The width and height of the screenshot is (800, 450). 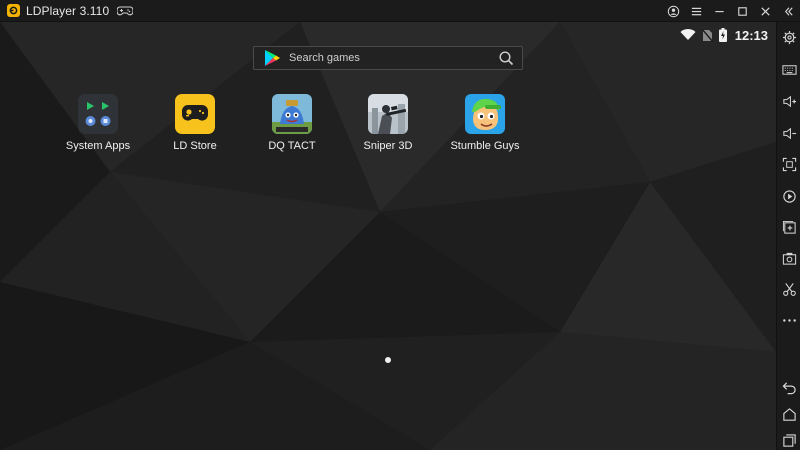 I want to click on ld-store-icon, so click(x=195, y=114).